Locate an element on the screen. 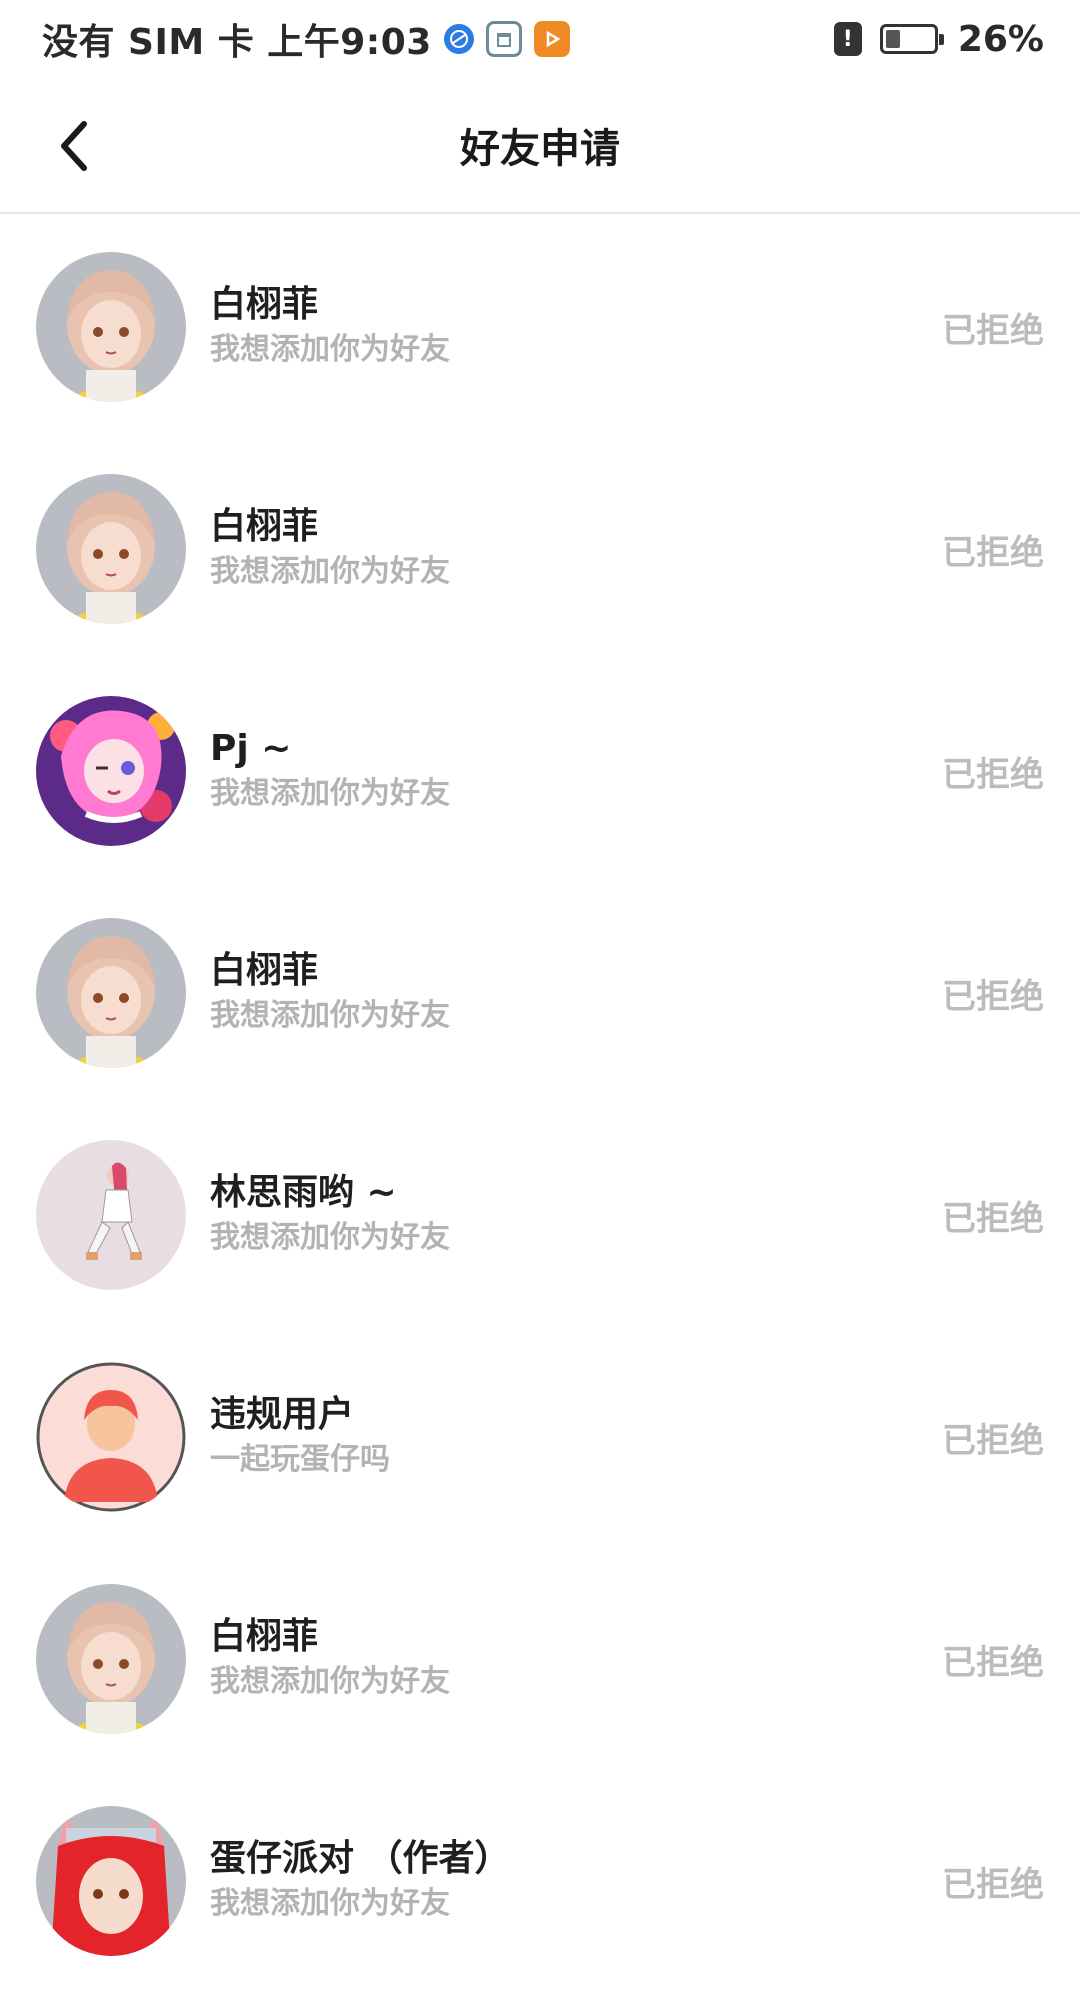 The height and width of the screenshot is (1992, 1080). friend-request-row: Pj ~ 我想添加你为好友 已拒绝 is located at coordinates (540, 771).